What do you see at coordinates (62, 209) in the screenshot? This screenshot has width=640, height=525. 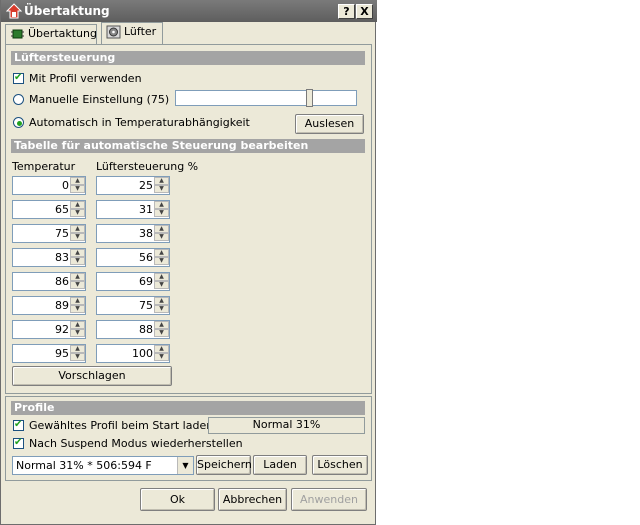 I see `temperature-value: 65` at bounding box center [62, 209].